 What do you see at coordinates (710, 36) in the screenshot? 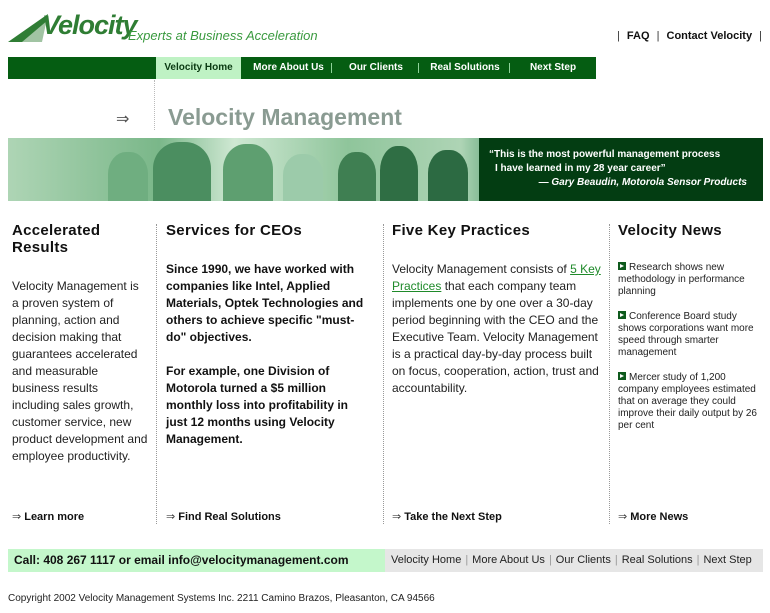
I see `contact-velocity-link: Contact Velocity` at bounding box center [710, 36].